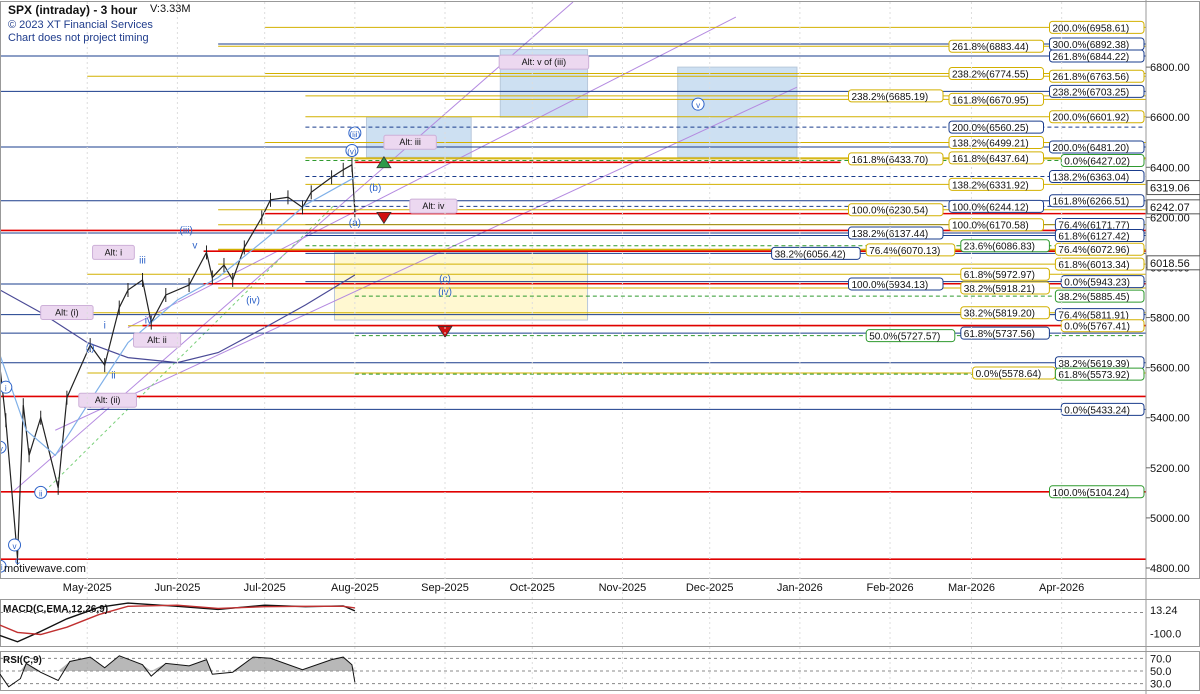 This screenshot has height=694, width=1200. I want to click on rsi-label: RSI(C,9), so click(22, 660).